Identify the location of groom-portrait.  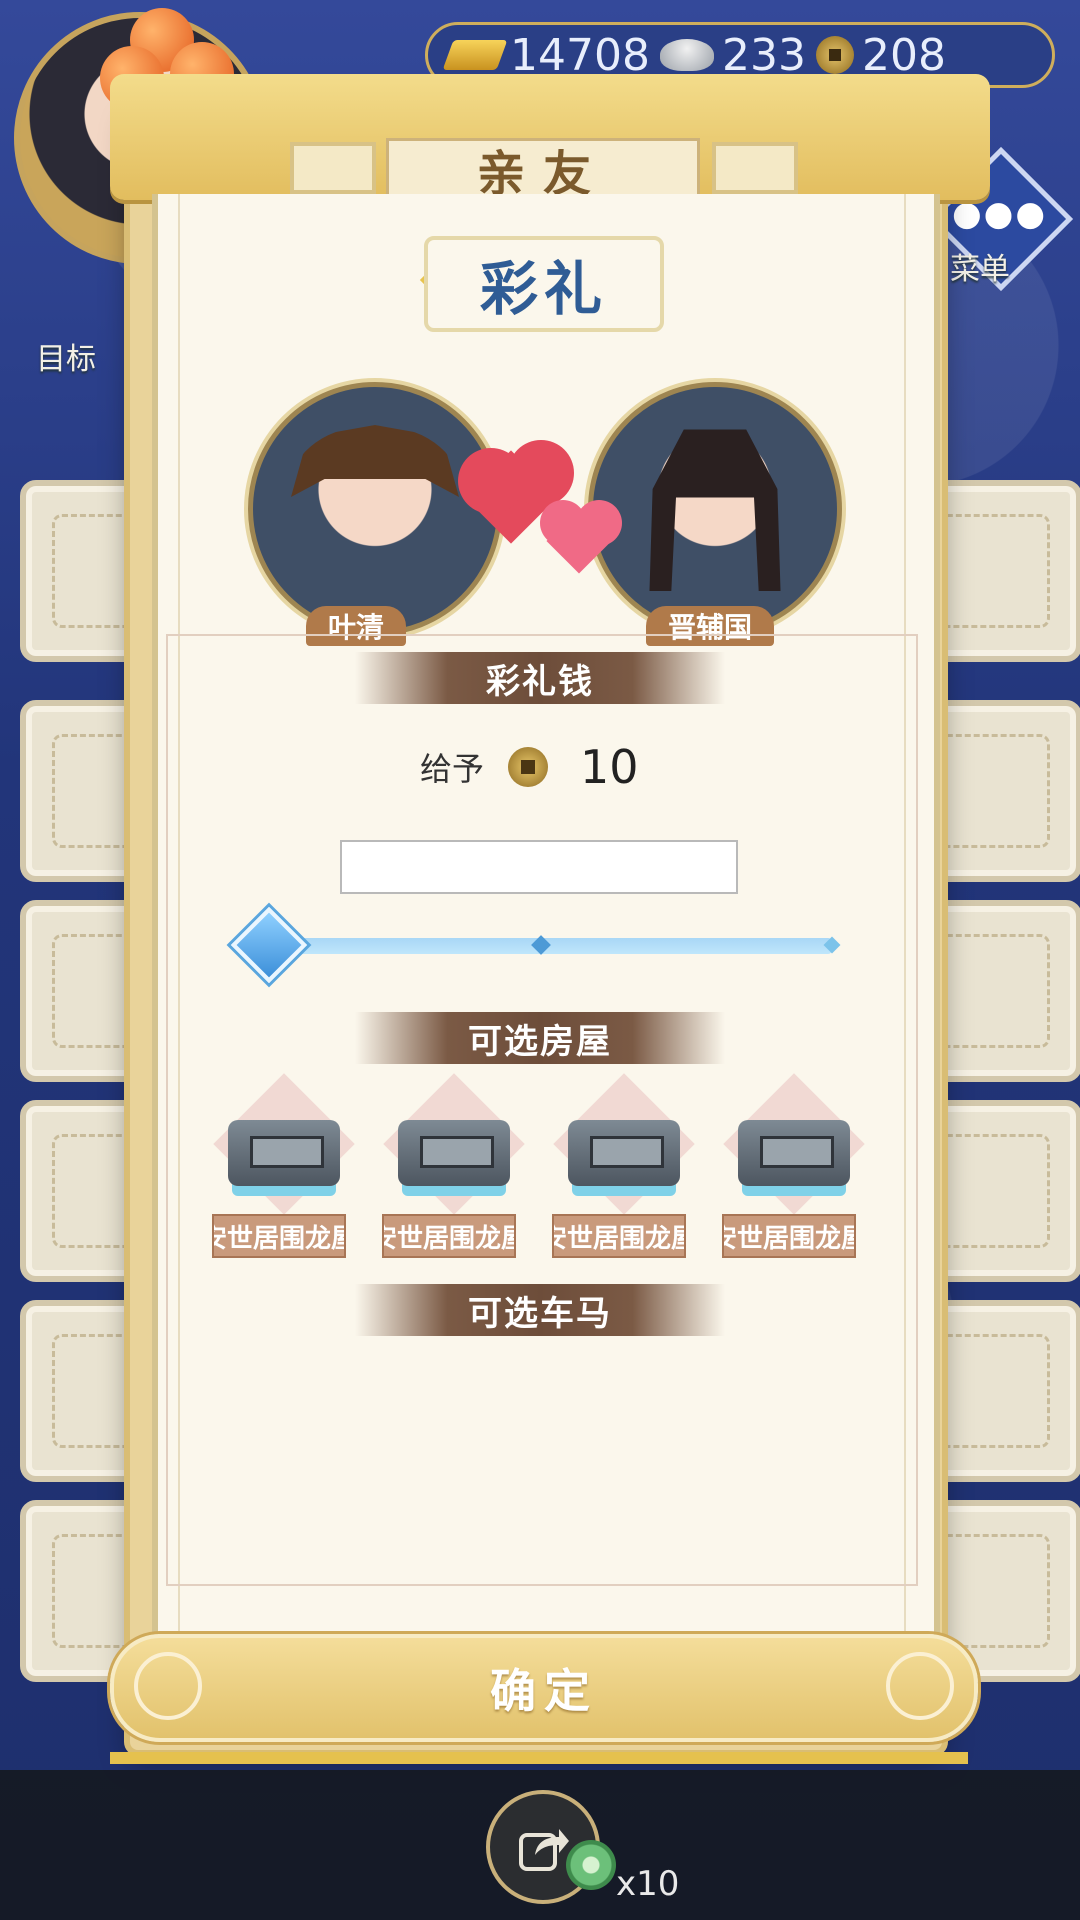
(715, 509).